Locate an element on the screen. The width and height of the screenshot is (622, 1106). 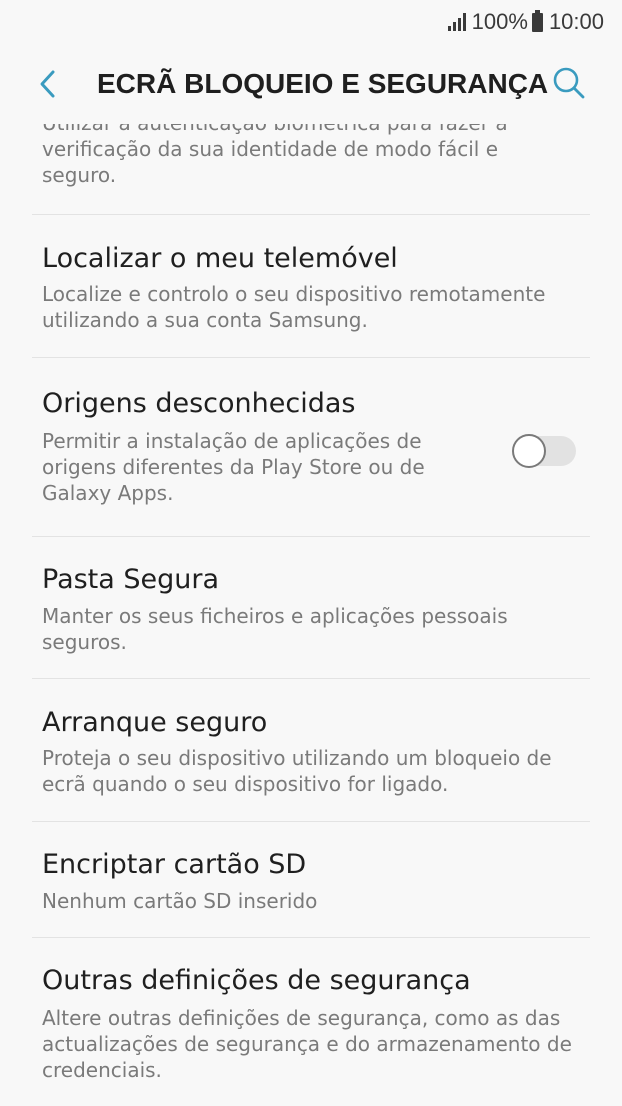
search-button is located at coordinates (569, 83).